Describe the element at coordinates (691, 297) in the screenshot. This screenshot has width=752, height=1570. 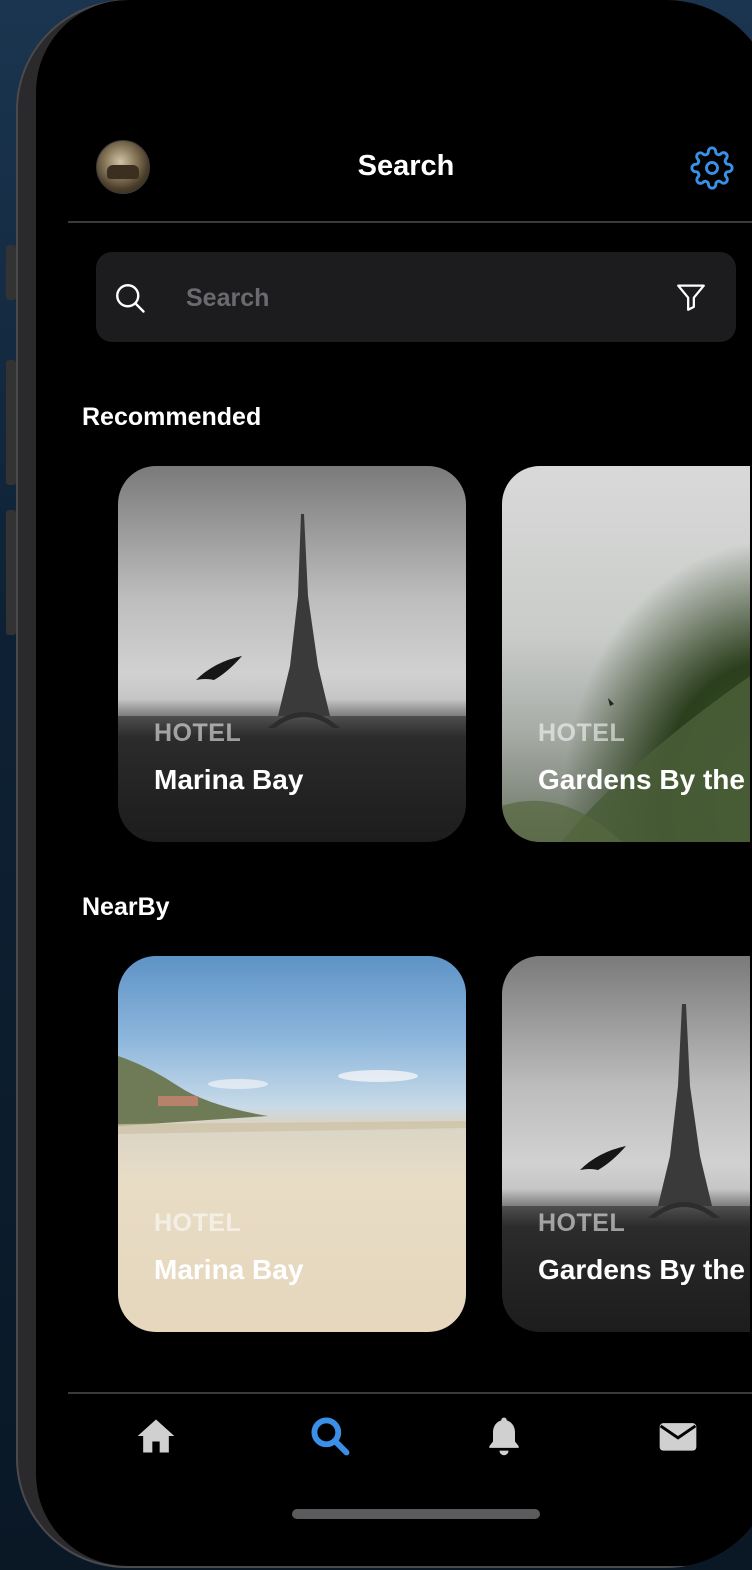
I see `filter-icon` at that location.